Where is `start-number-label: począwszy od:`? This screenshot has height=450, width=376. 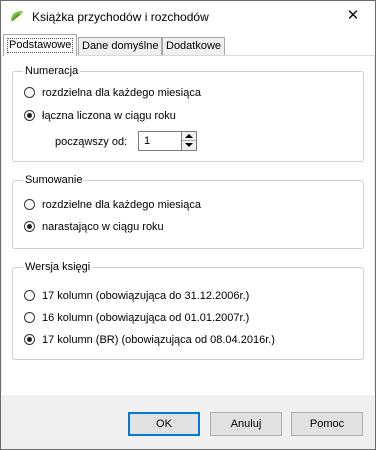 start-number-label: począwszy od: is located at coordinates (91, 142).